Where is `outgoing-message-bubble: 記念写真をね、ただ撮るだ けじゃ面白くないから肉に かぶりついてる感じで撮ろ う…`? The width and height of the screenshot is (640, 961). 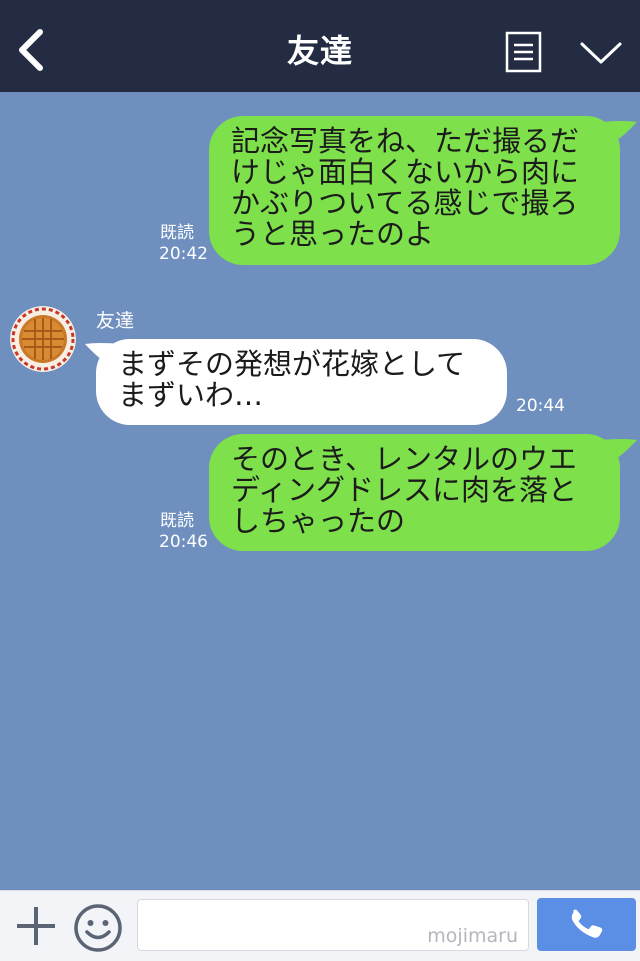 outgoing-message-bubble: 記念写真をね、ただ撮るだ けじゃ面白くないから肉に かぶりついてる感じで撮ろ う… is located at coordinates (414, 190).